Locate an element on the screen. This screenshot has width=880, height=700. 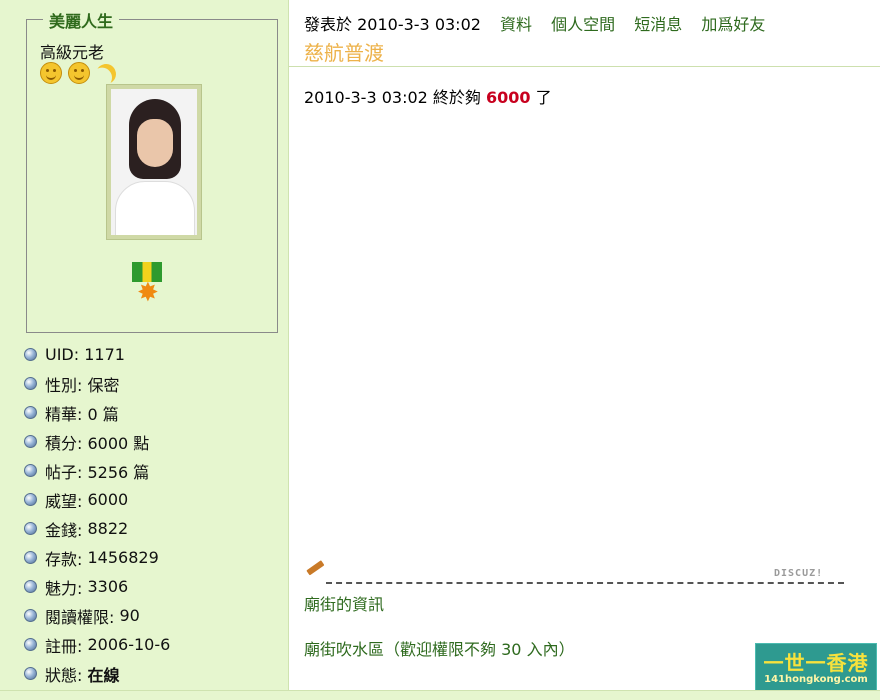
moon-icon is located at coordinates (106, 74).